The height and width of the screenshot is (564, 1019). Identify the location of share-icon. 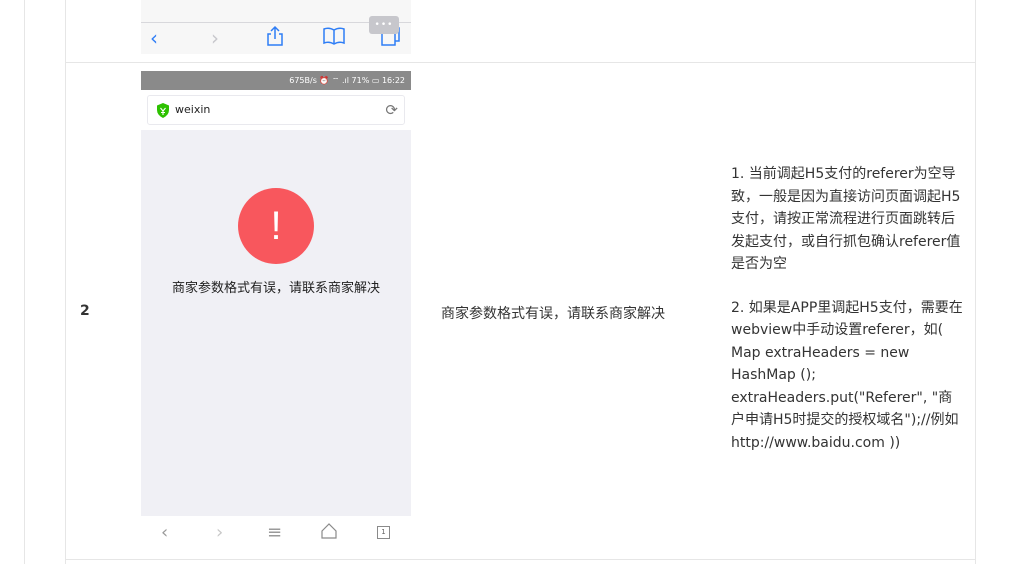
(275, 38).